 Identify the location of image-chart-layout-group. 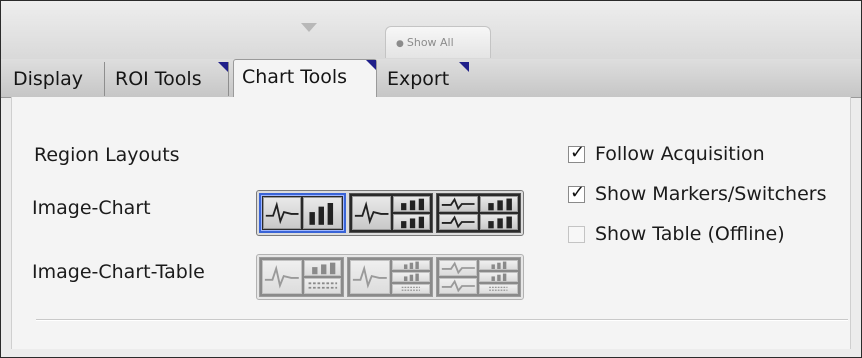
(390, 213).